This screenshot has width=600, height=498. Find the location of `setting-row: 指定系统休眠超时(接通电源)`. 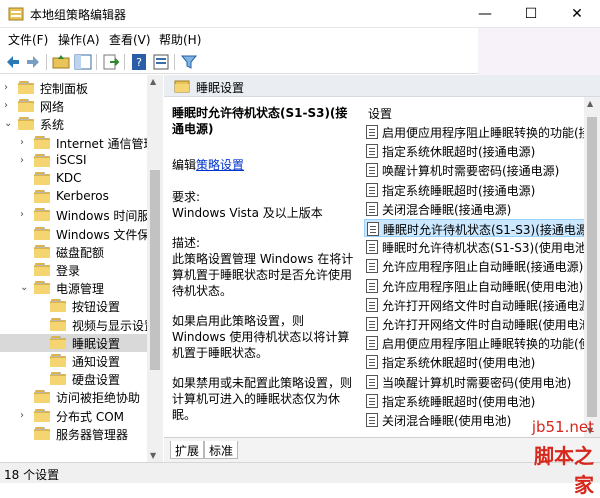

setting-row: 指定系统休眠超时(接通电源) is located at coordinates (474, 151).